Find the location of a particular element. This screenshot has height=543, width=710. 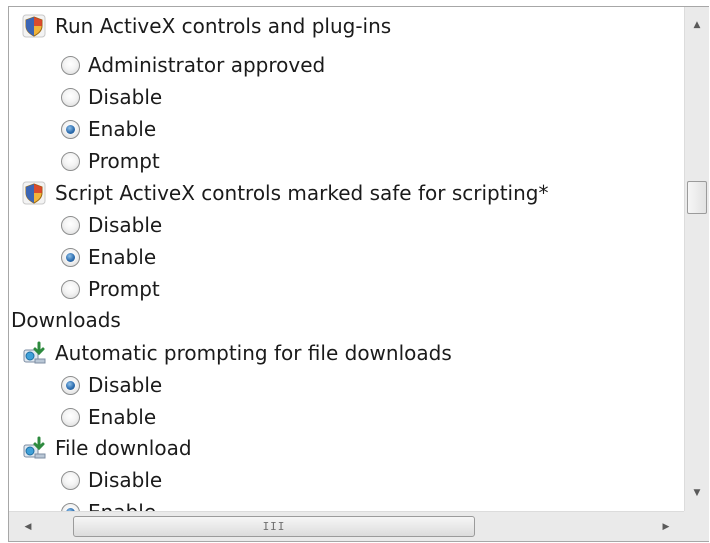

horizontal-scrollbar: ◀ III ▶ is located at coordinates (347, 526).